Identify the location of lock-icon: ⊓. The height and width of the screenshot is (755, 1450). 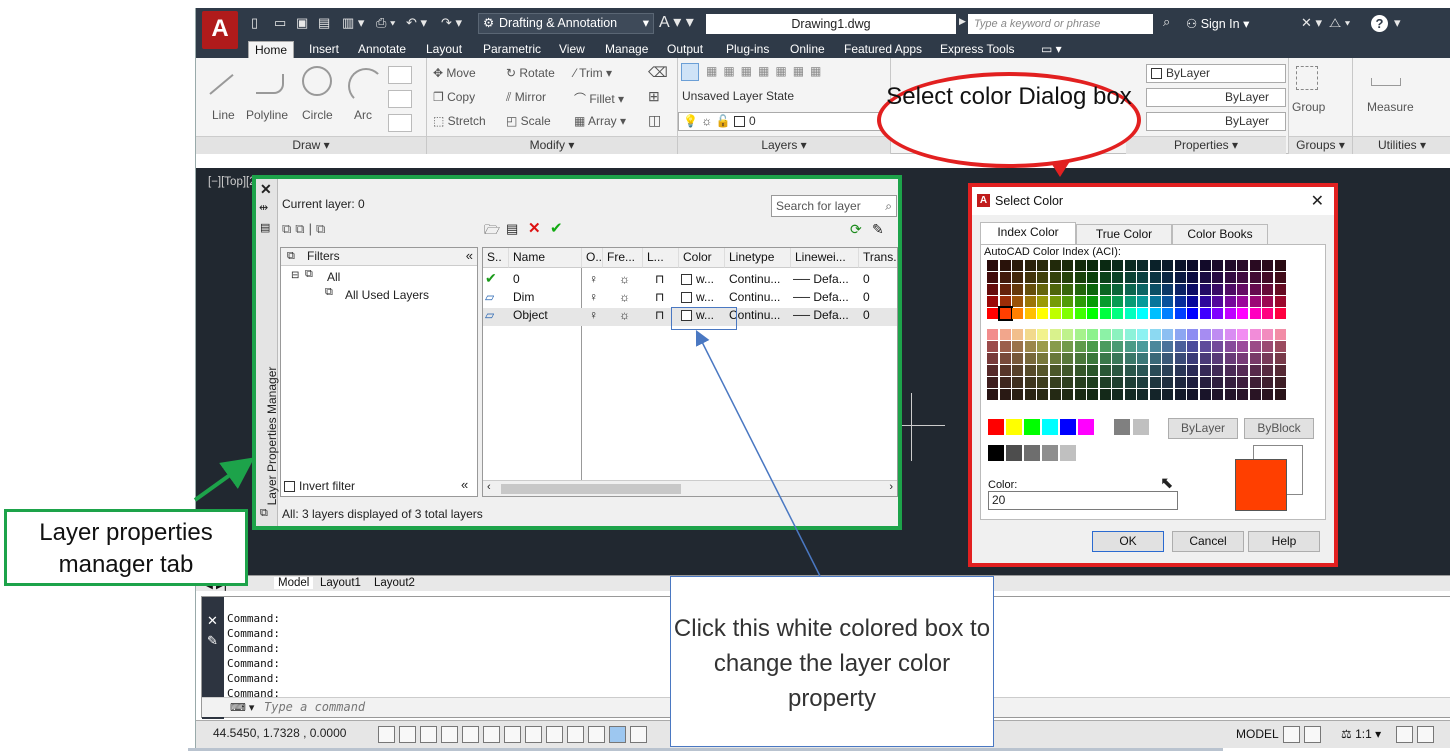
(659, 315).